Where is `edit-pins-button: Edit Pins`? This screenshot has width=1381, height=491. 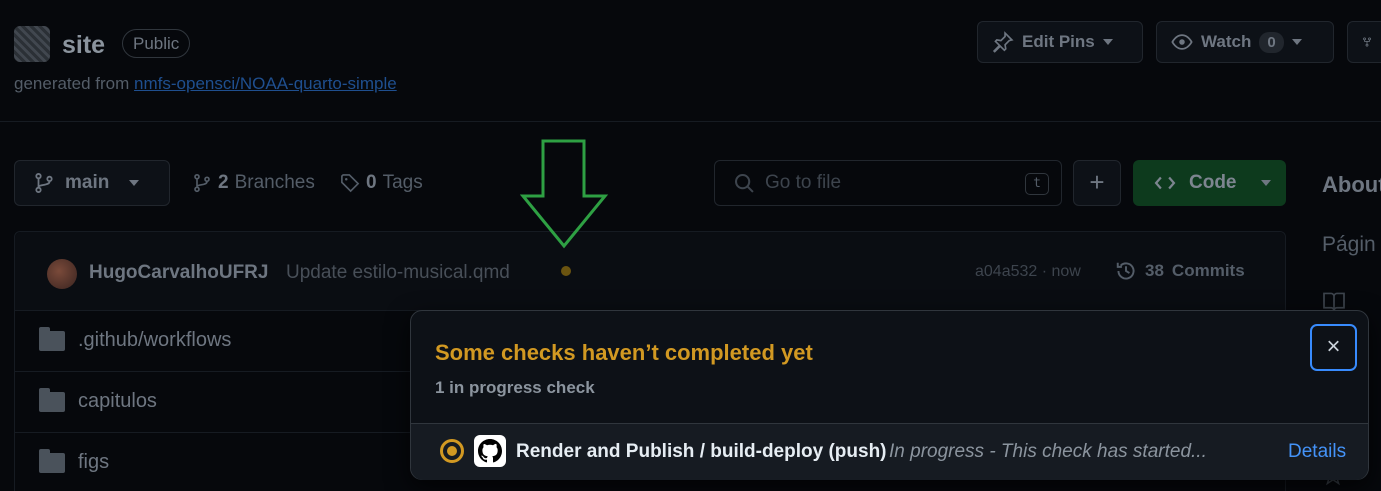
edit-pins-button: Edit Pins is located at coordinates (1060, 42).